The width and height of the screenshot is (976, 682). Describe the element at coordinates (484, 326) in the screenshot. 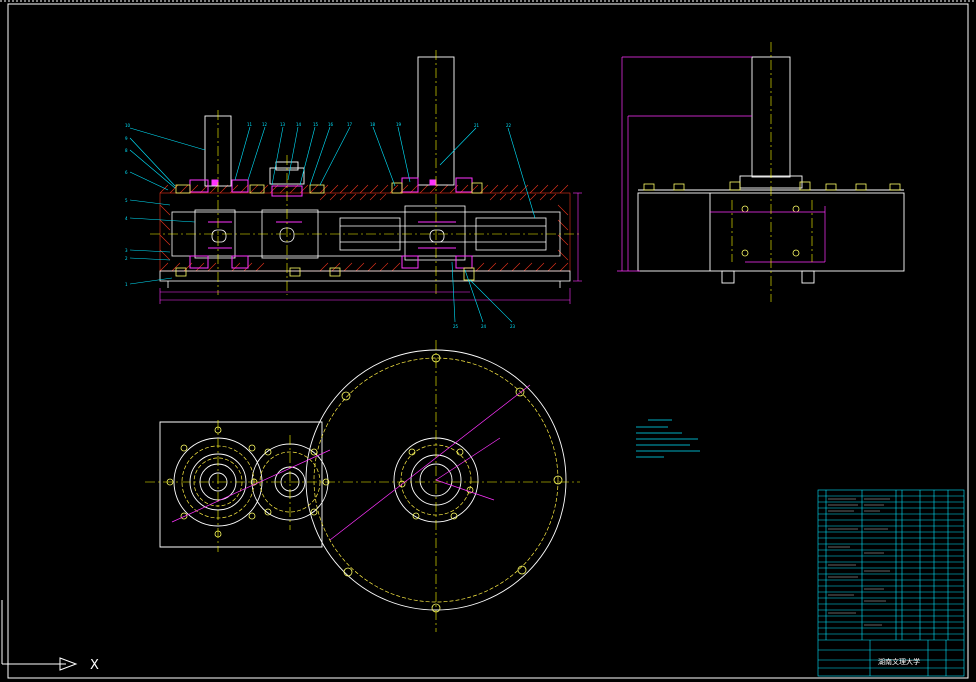

I see `svg-text: 24` at that location.